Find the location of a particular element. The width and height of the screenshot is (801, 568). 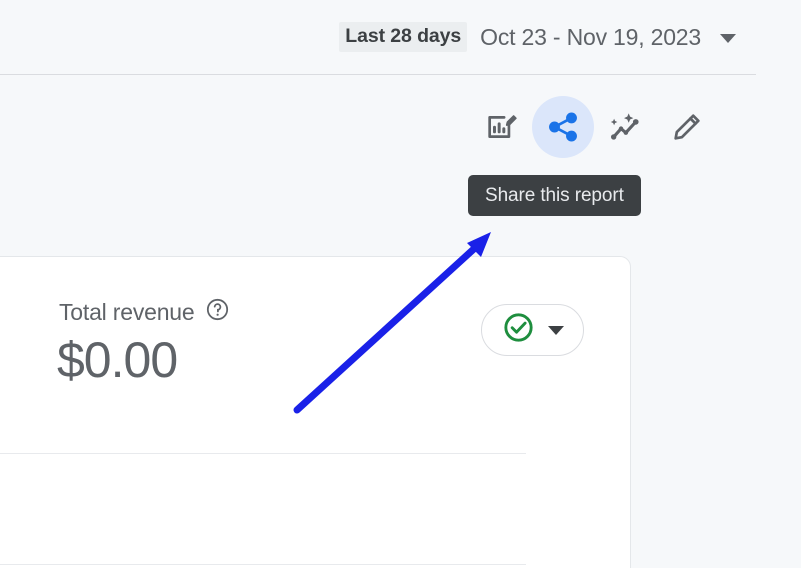

edit-button is located at coordinates (687, 127).